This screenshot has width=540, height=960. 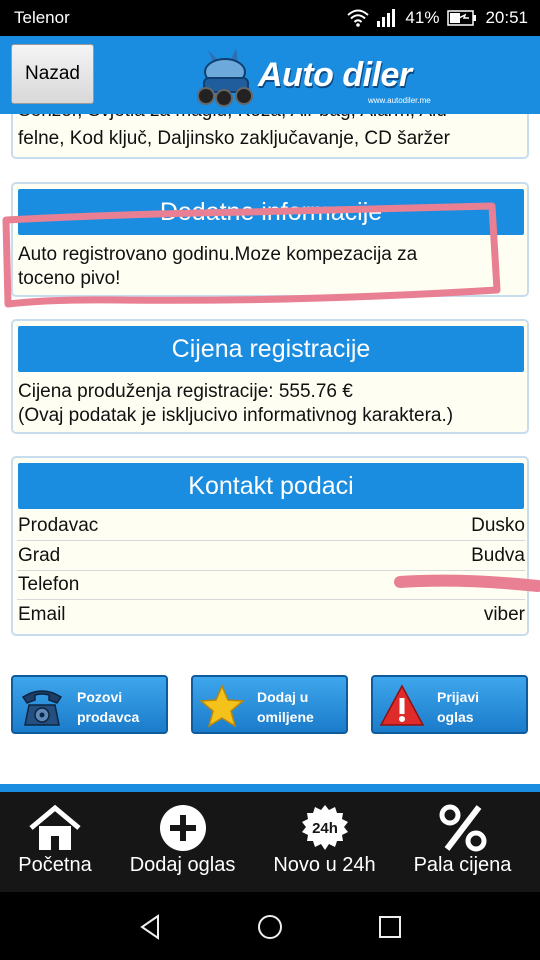 I want to click on contact-label: Email, so click(x=42, y=614).